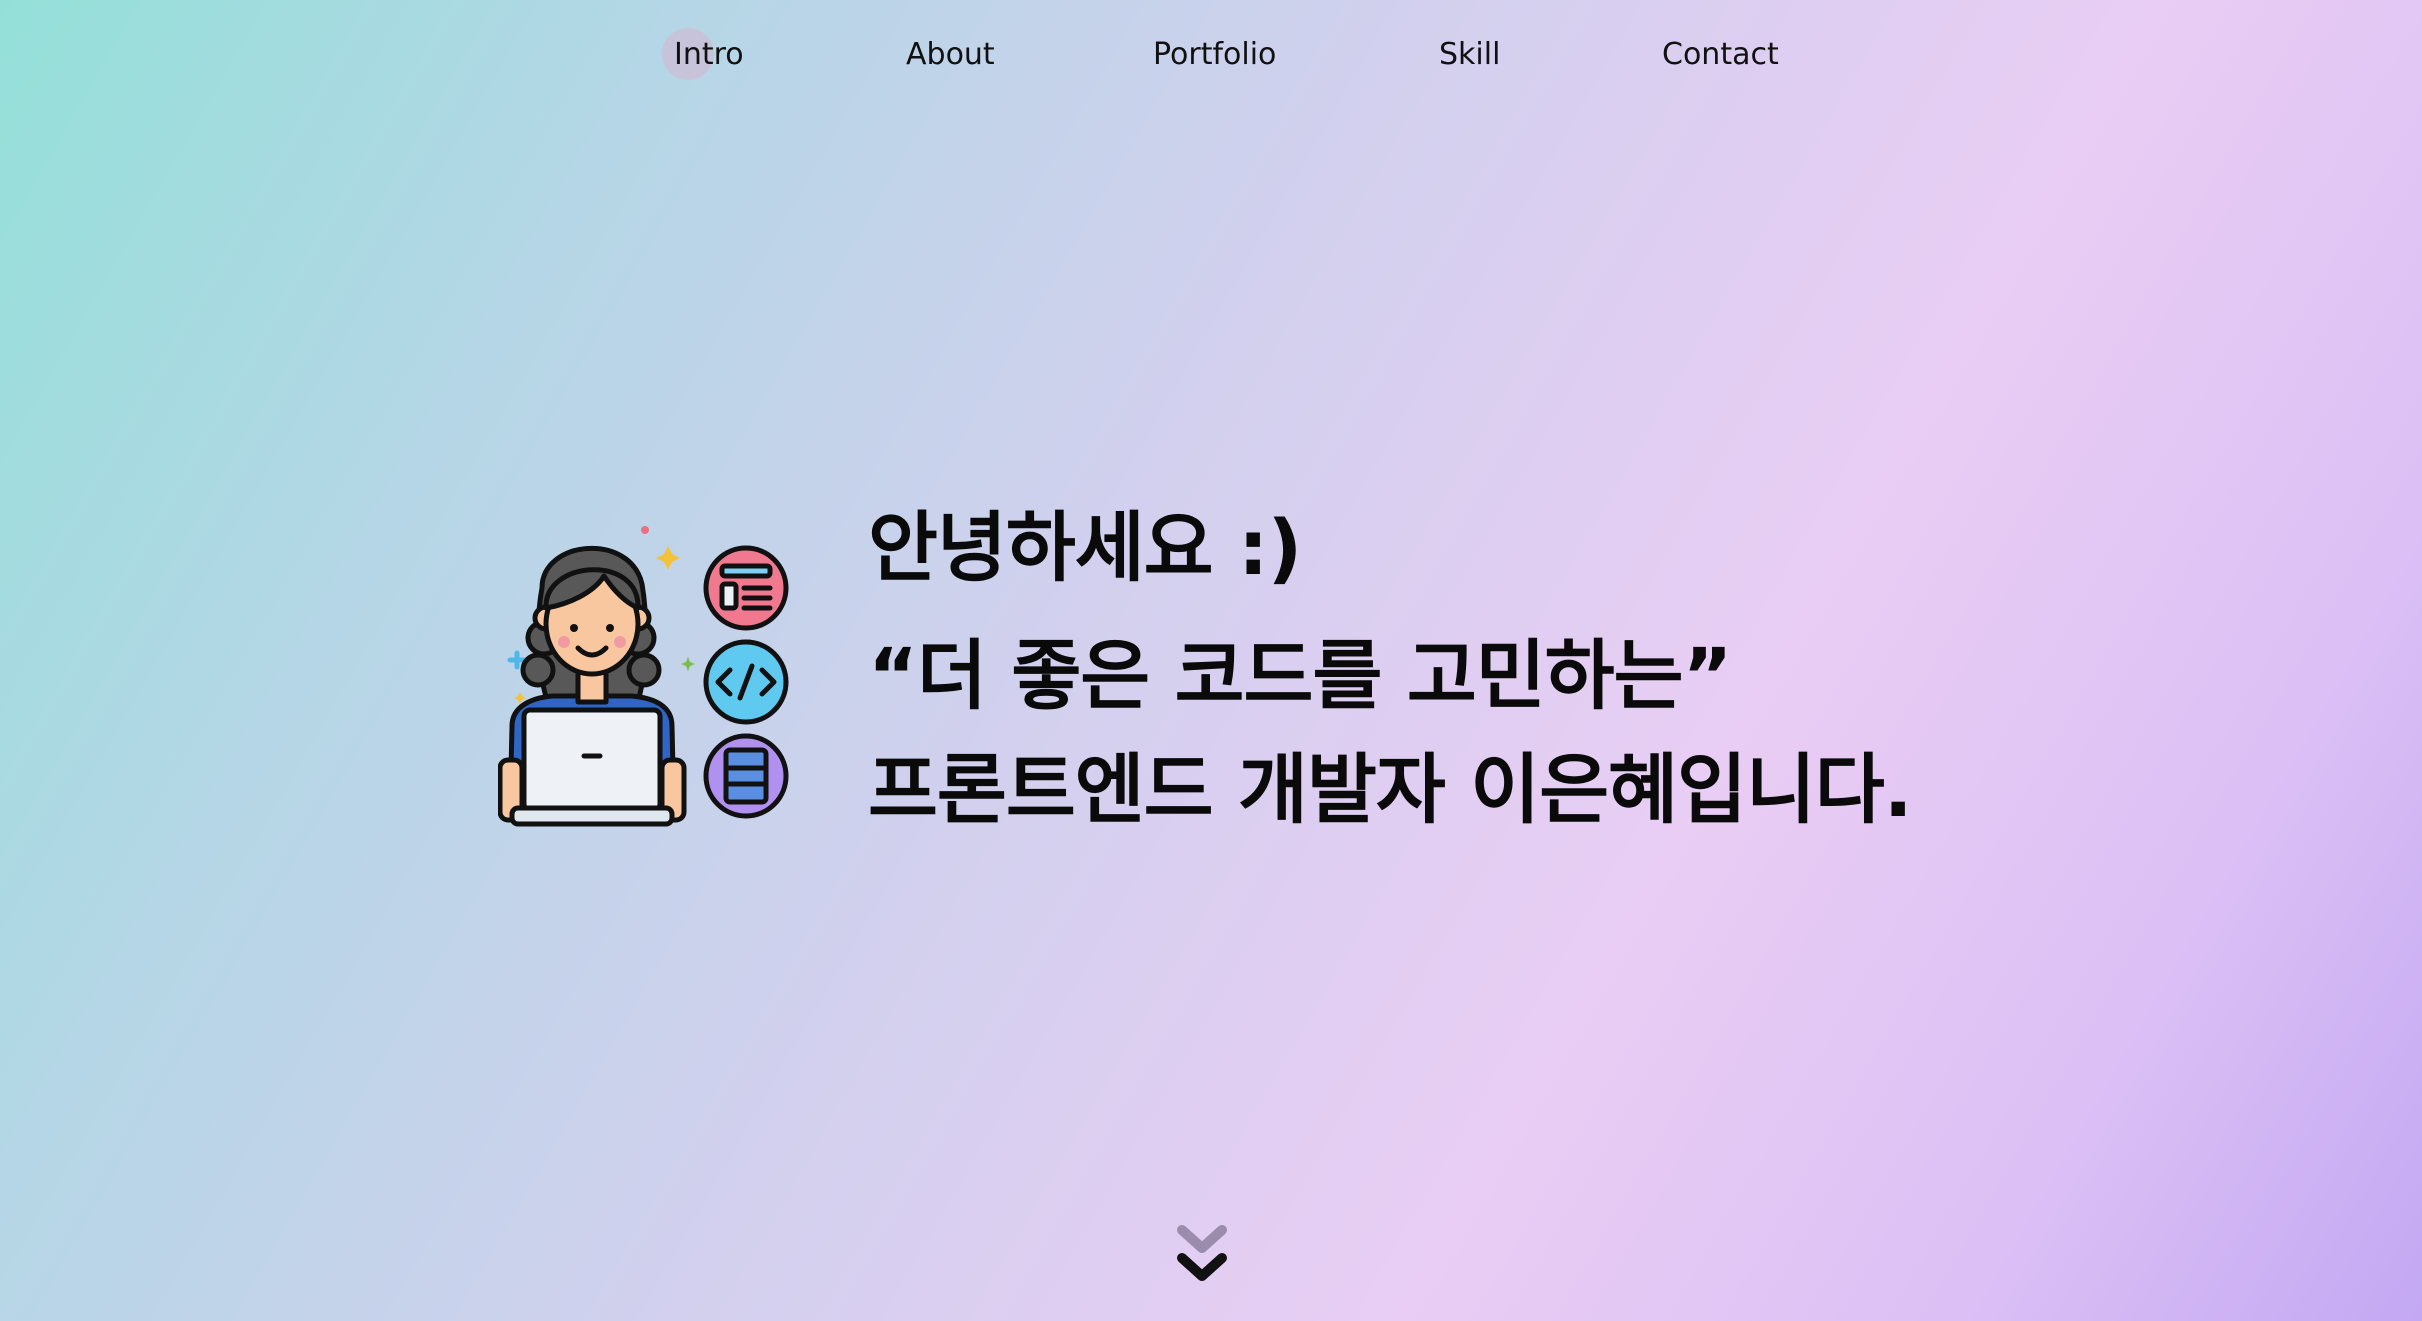 The image size is (2422, 1321). What do you see at coordinates (746, 682) in the screenshot?
I see `code-icon` at bounding box center [746, 682].